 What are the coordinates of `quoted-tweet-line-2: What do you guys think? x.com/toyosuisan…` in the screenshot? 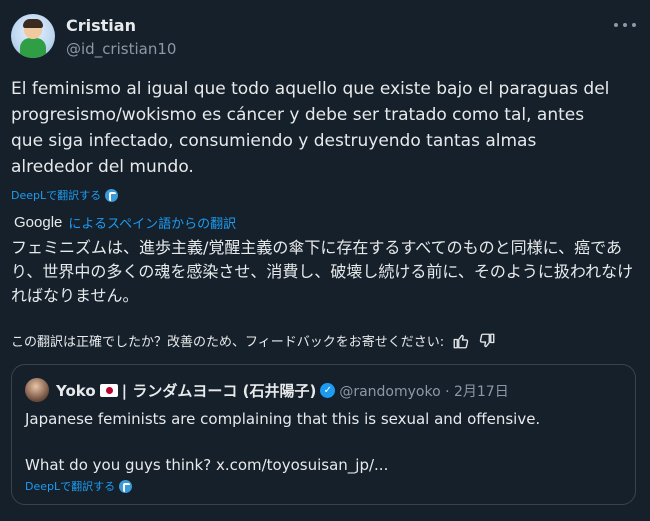 It's located at (206, 465).